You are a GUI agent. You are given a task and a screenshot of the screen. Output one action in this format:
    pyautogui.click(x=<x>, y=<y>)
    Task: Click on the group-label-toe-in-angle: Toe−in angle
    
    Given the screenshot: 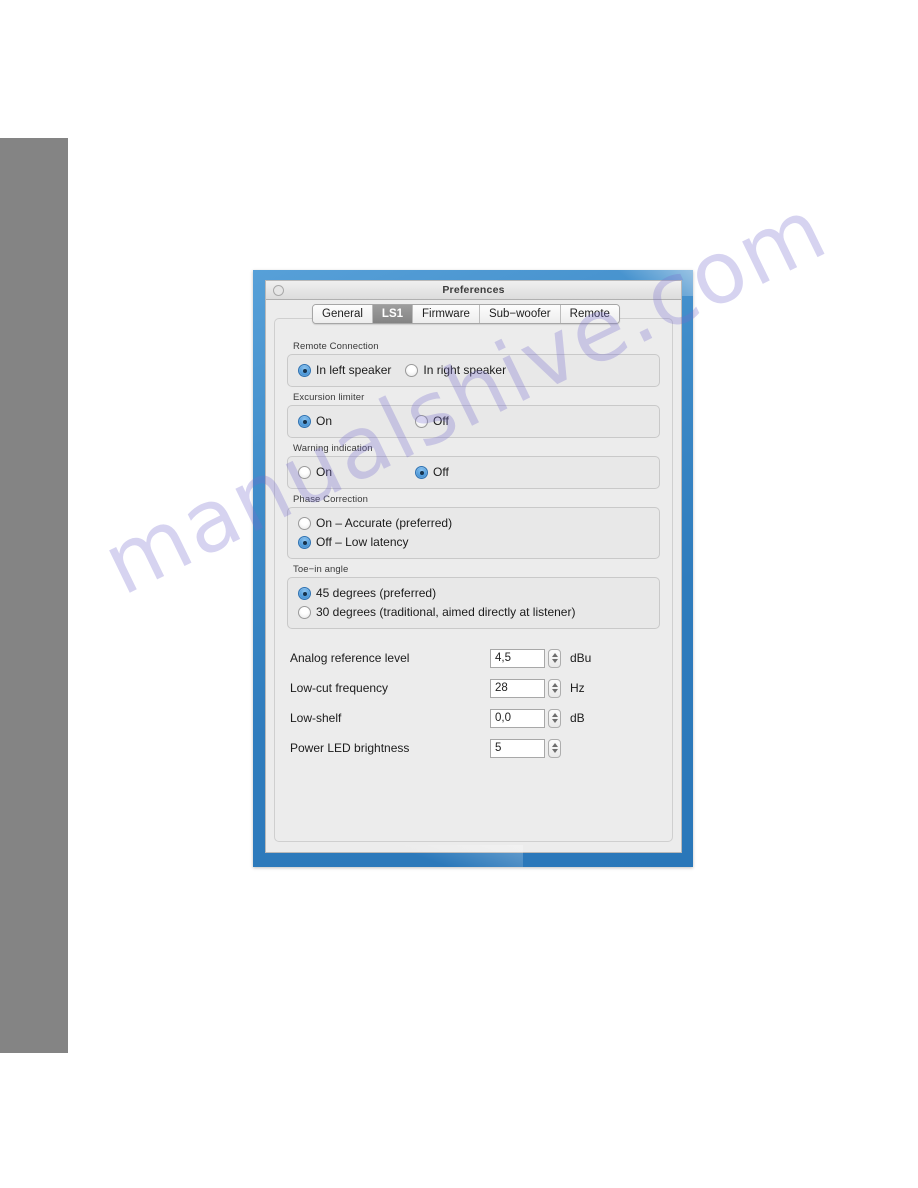 What is the action you would take?
    pyautogui.click(x=321, y=569)
    